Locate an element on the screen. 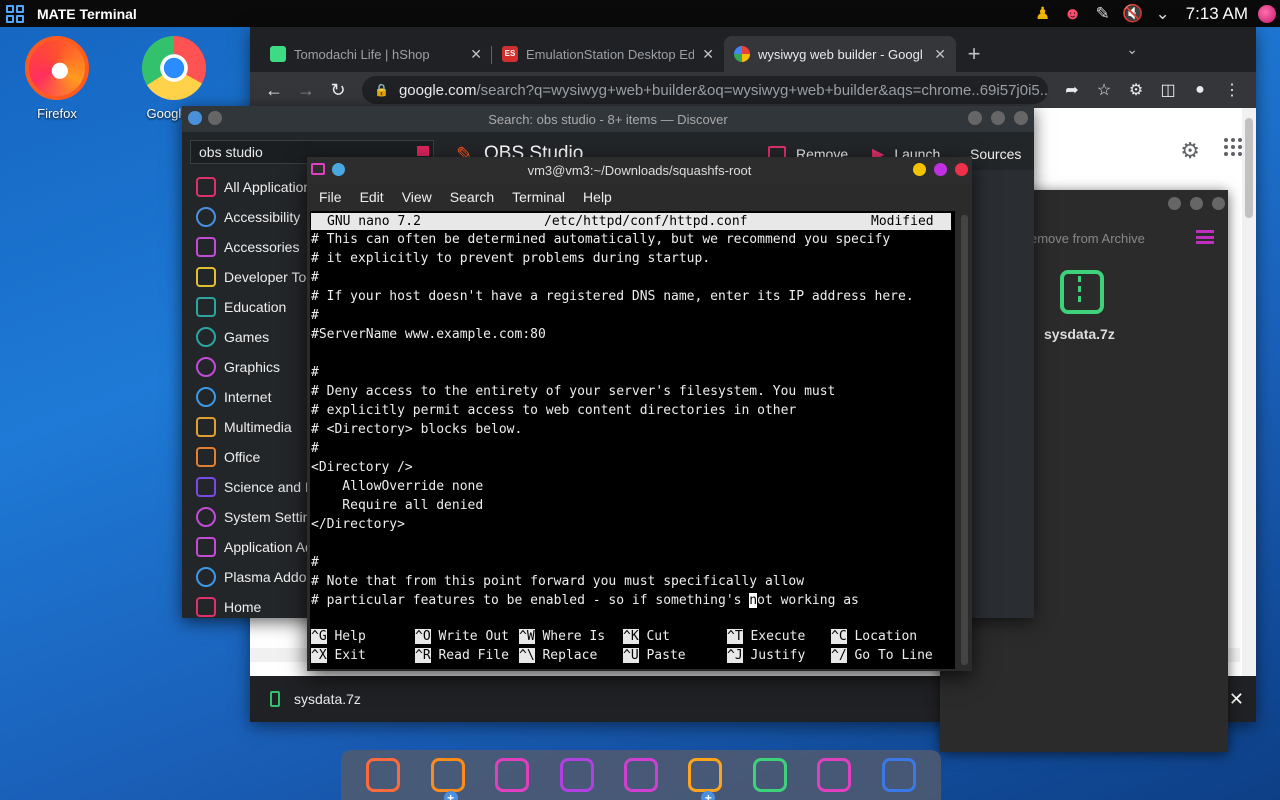  files-icon: + is located at coordinates (447, 779).